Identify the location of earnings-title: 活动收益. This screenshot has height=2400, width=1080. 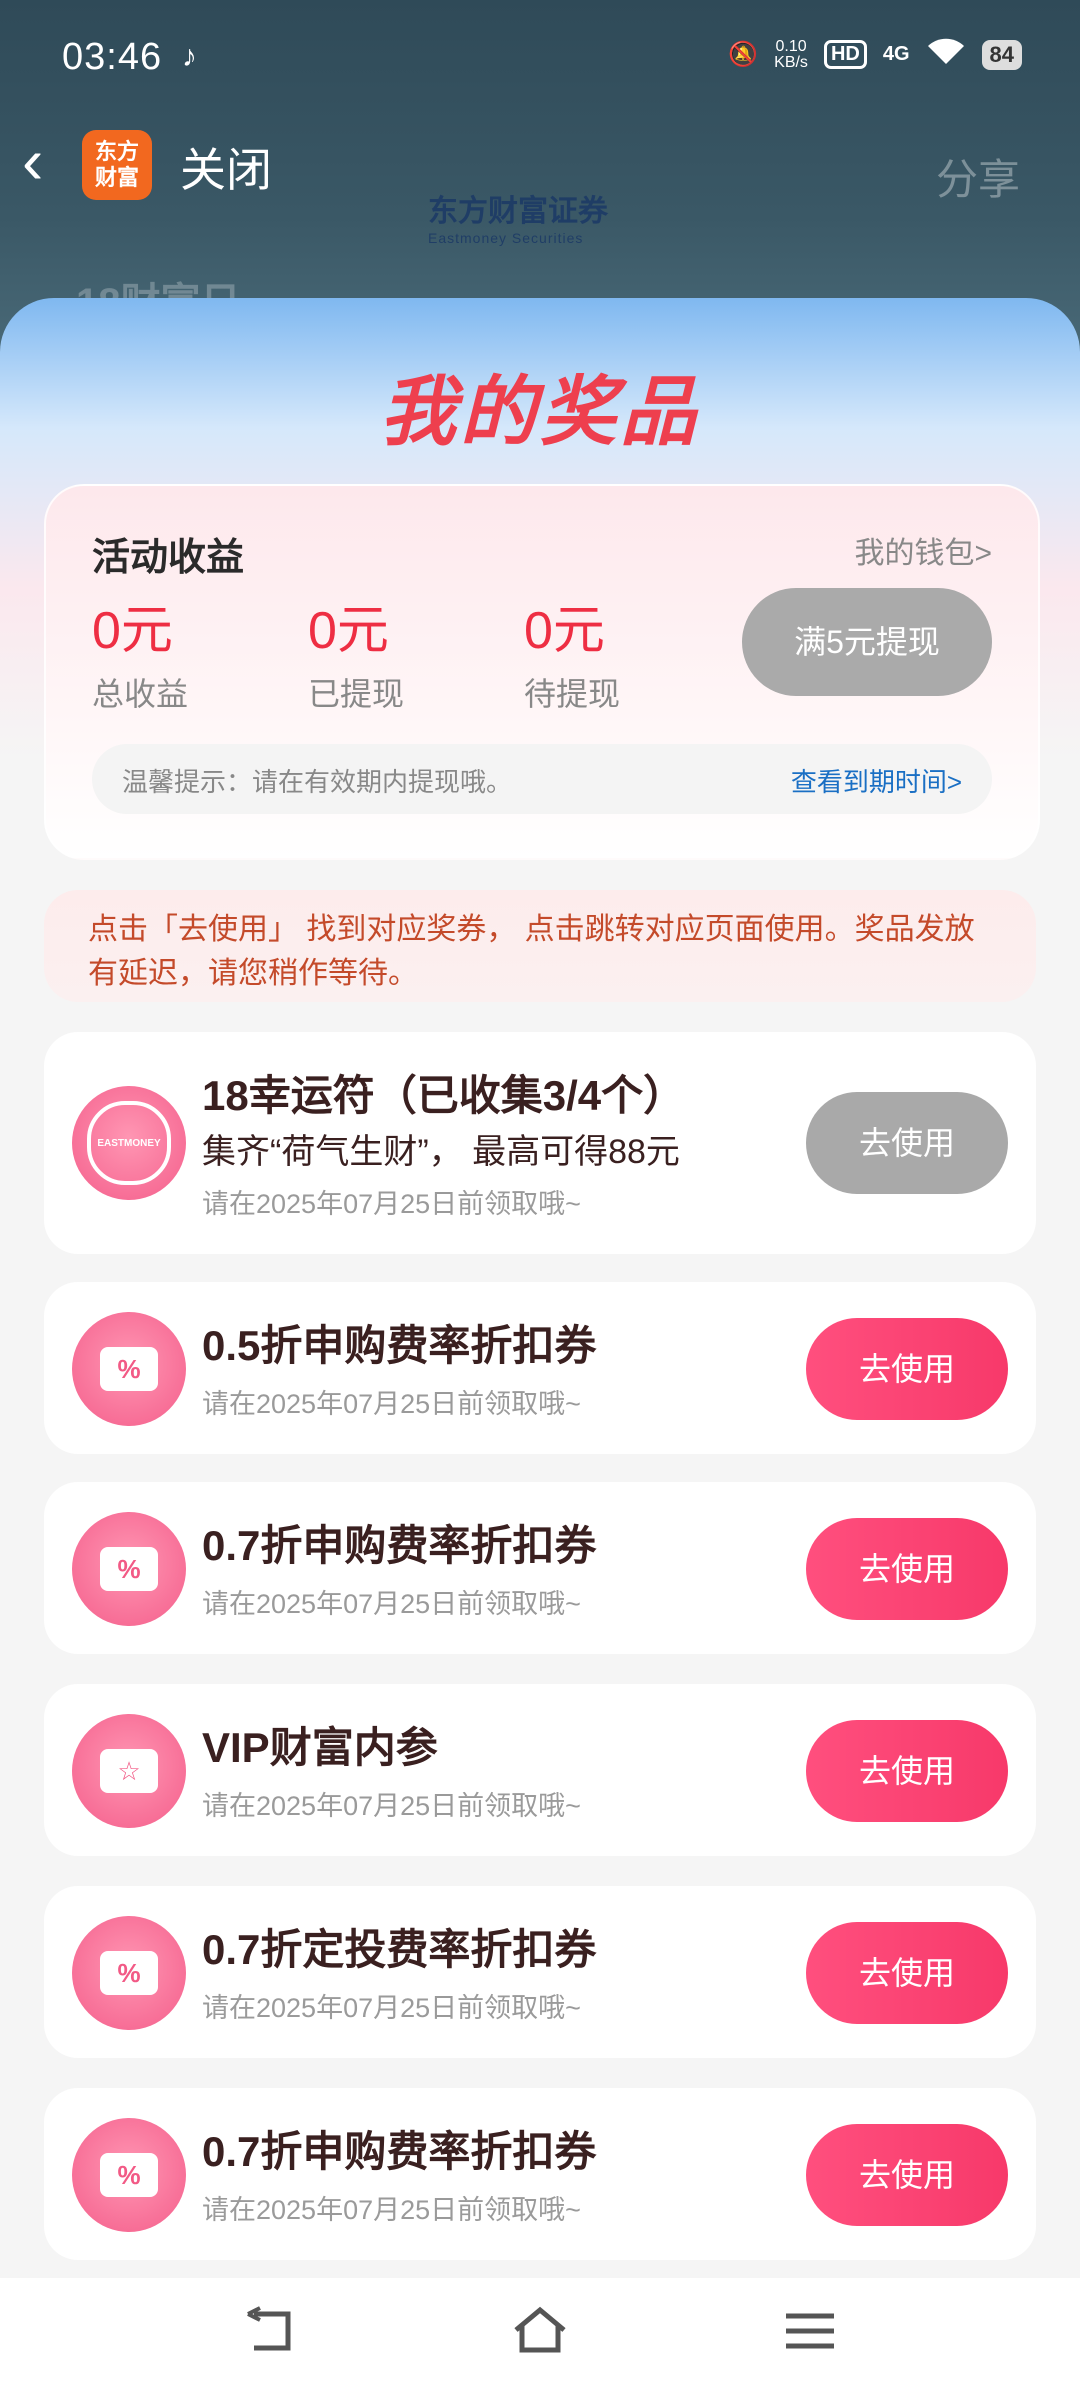
(168, 558).